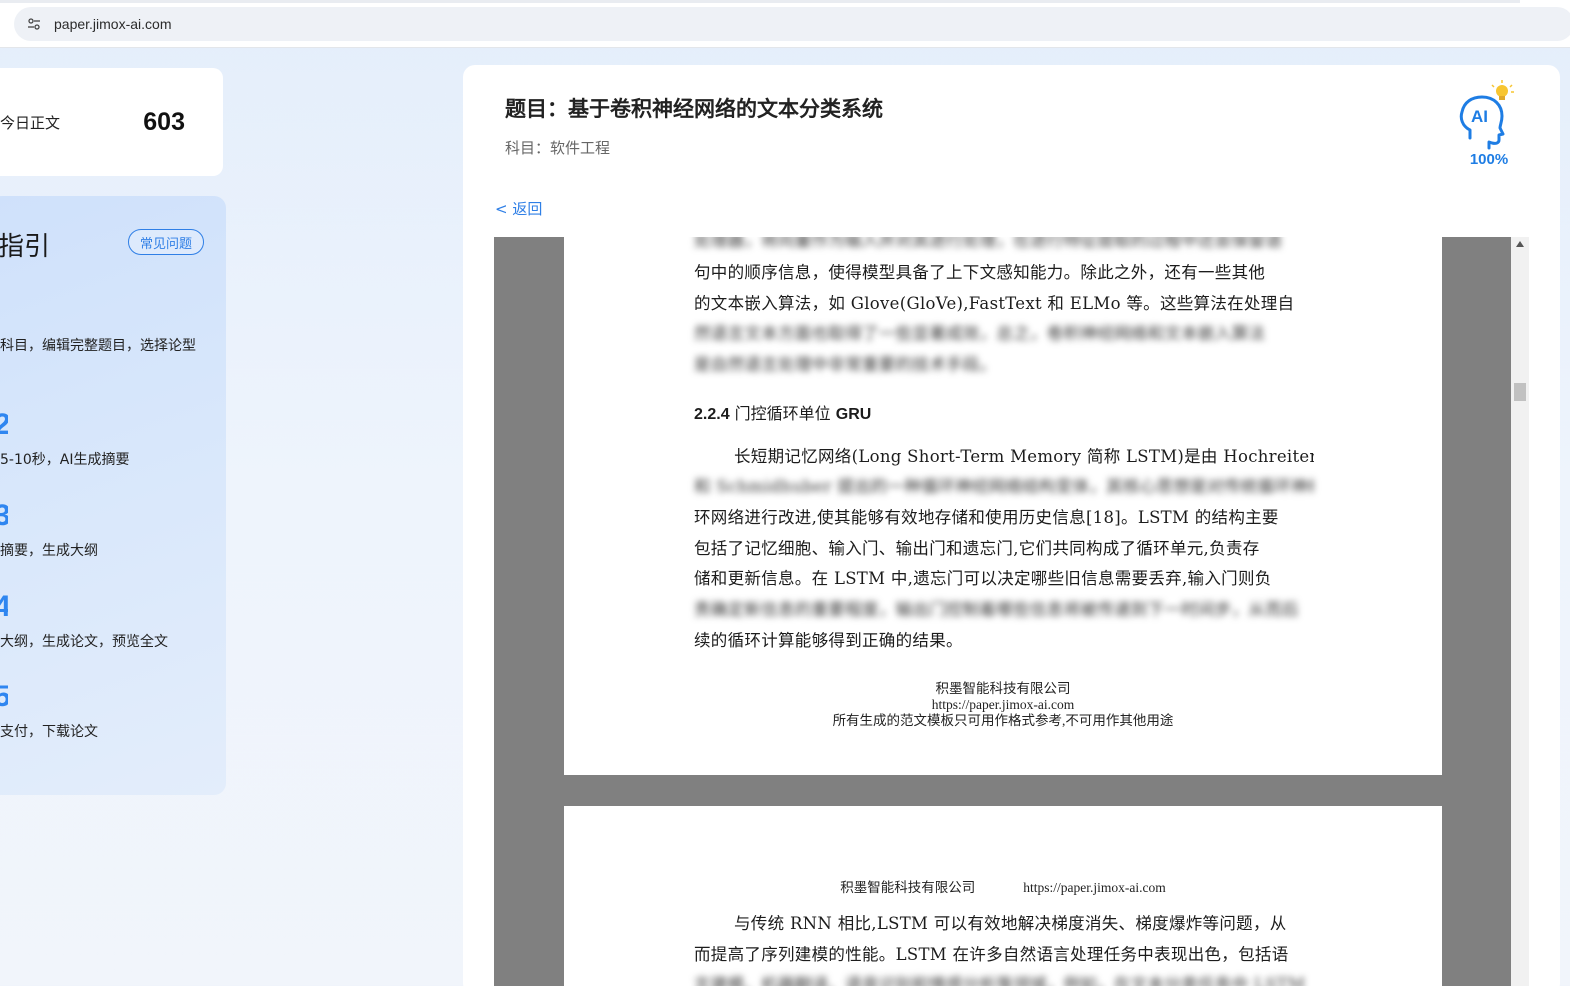 Image resolution: width=1570 pixels, height=986 pixels. What do you see at coordinates (4, 425) in the screenshot?
I see `step-2-number: 2` at bounding box center [4, 425].